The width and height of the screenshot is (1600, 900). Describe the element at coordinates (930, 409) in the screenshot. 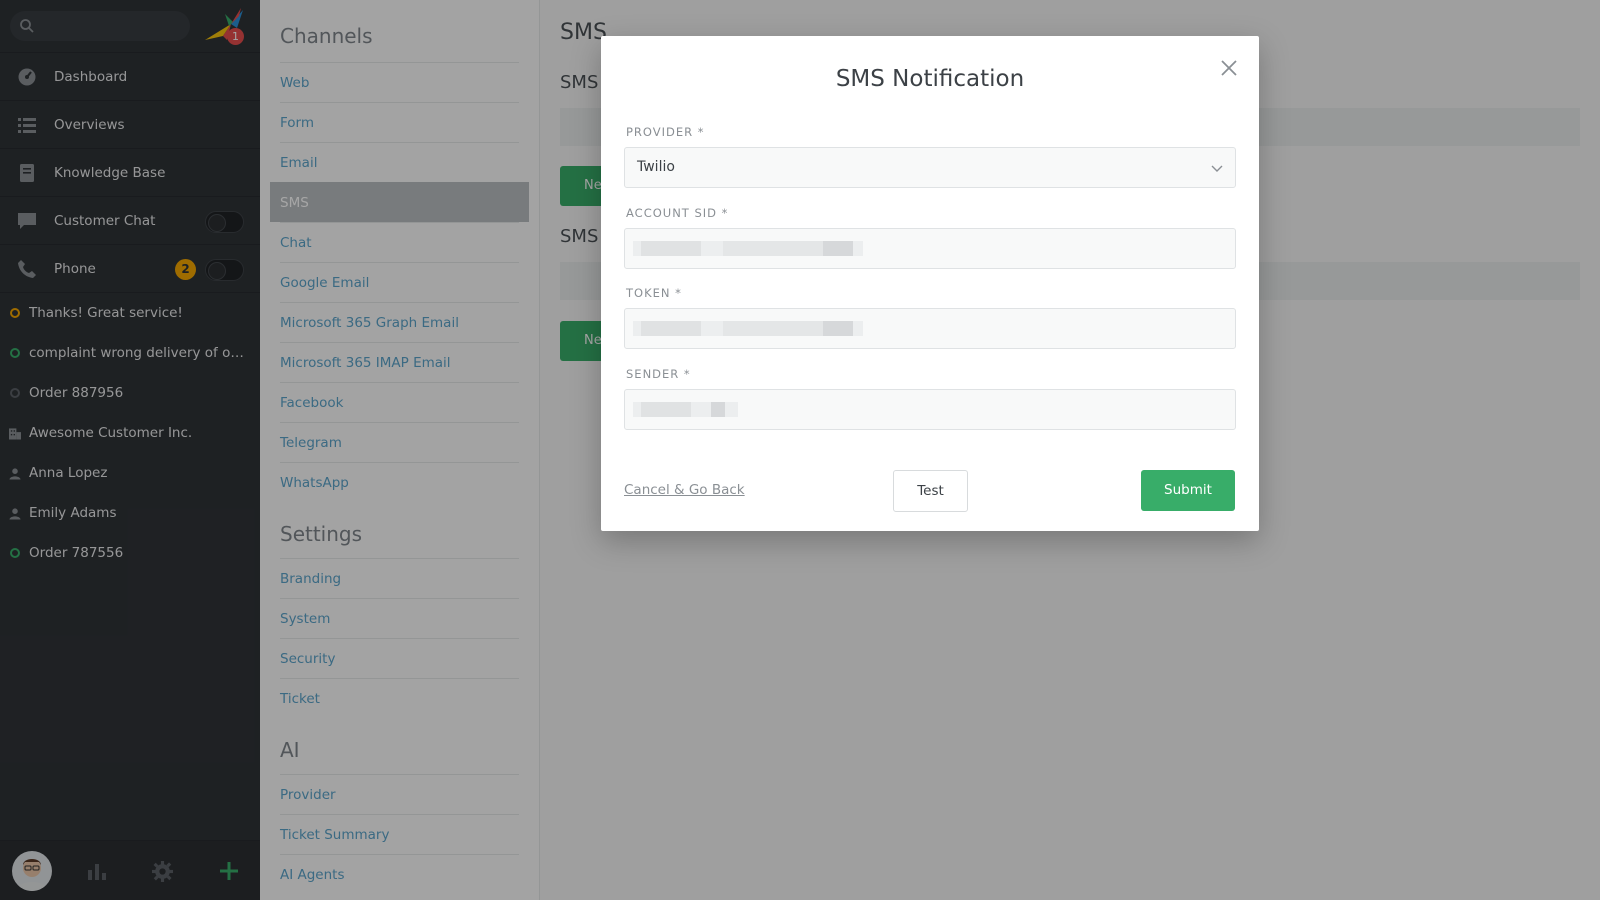

I see `sender-field` at that location.